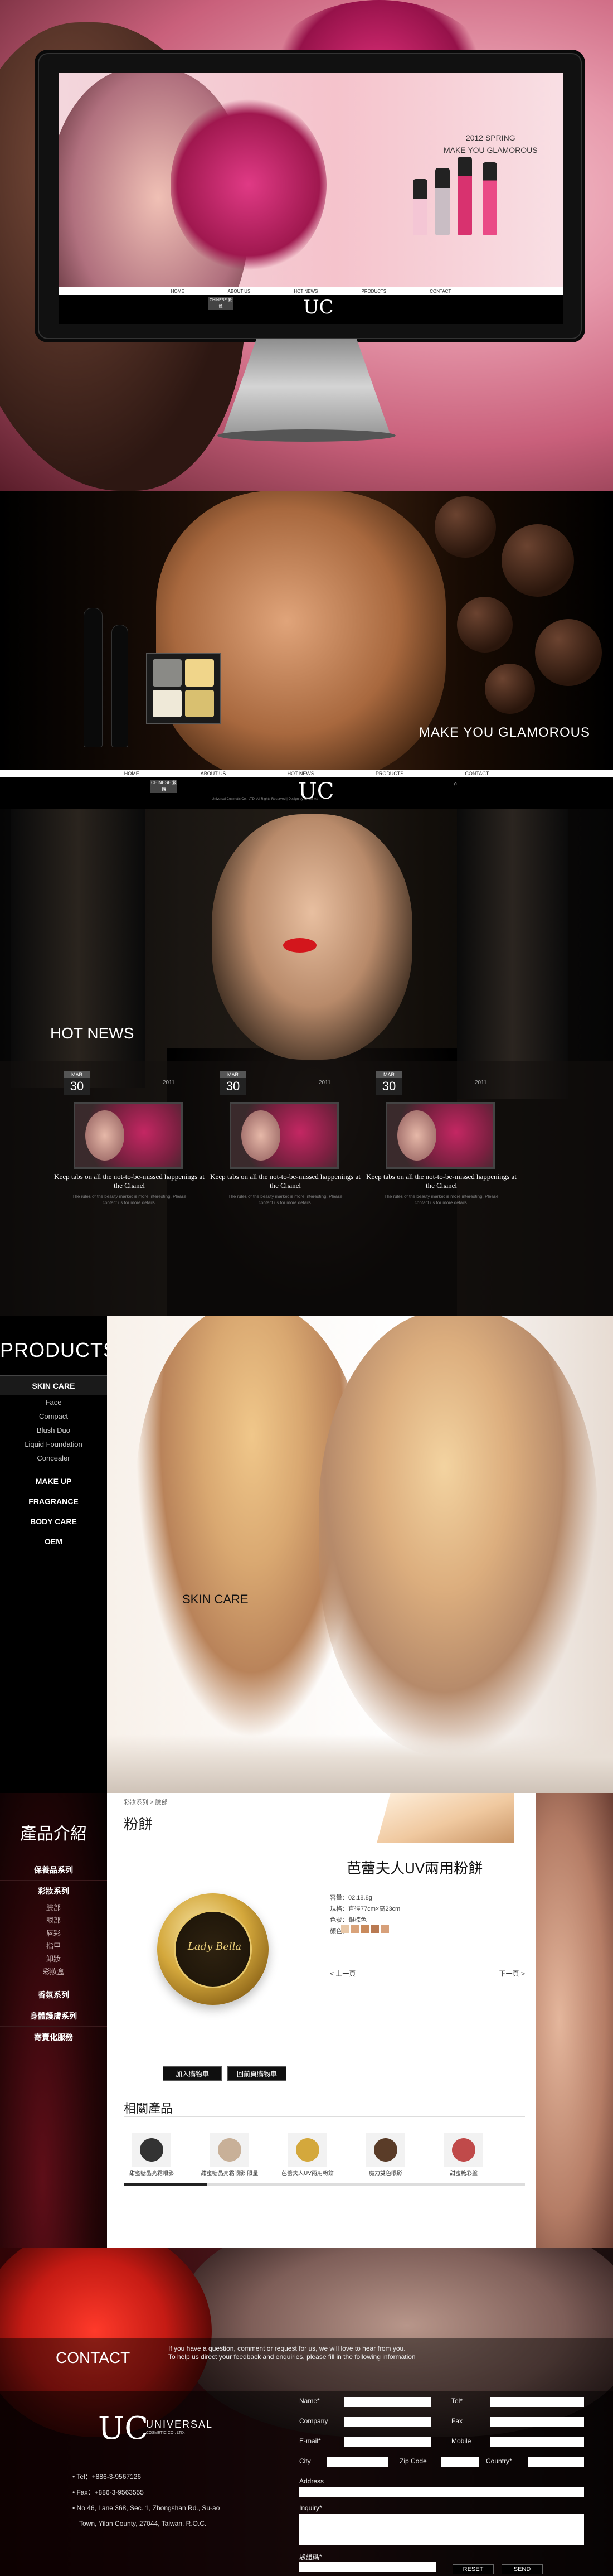 This screenshot has height=2576, width=613. Describe the element at coordinates (387, 2442) in the screenshot. I see `email-field` at that location.